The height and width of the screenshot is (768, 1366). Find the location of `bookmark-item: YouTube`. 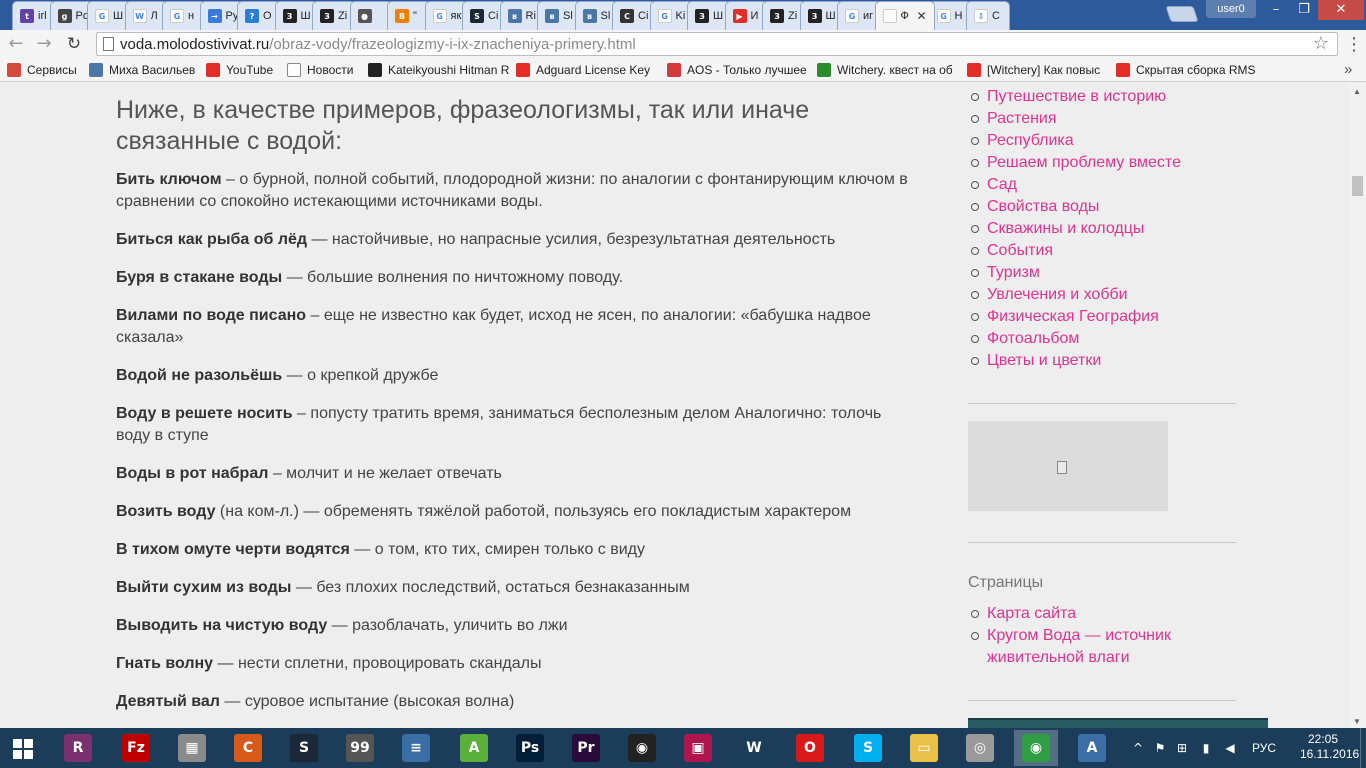

bookmark-item: YouTube is located at coordinates (239, 70).